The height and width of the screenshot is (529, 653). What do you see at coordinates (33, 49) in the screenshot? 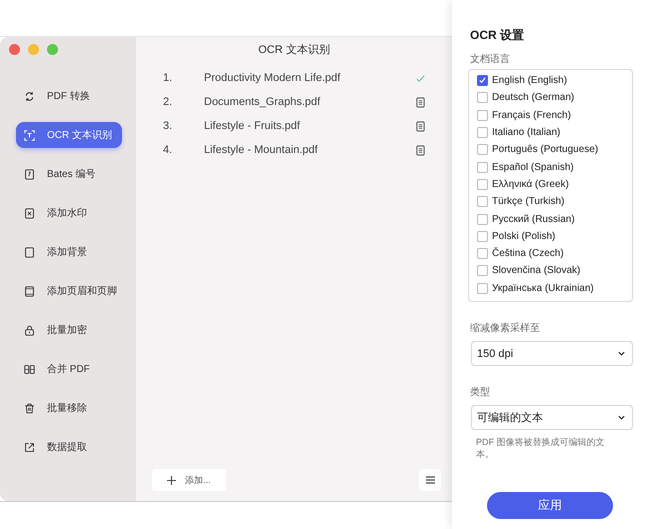
I see `minimize-button` at bounding box center [33, 49].